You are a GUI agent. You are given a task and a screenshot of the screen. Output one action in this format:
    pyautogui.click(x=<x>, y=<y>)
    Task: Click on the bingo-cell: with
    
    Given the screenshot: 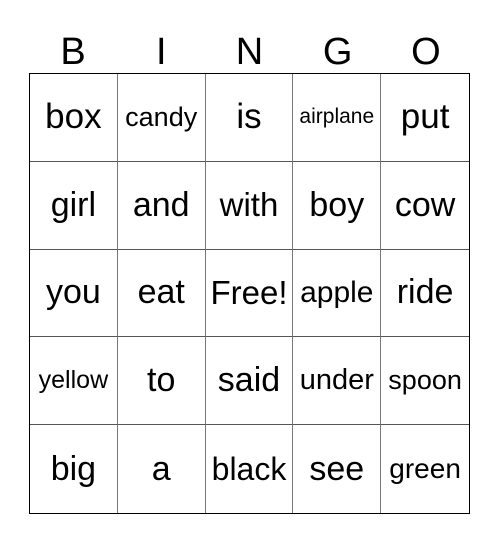 What is the action you would take?
    pyautogui.click(x=249, y=205)
    